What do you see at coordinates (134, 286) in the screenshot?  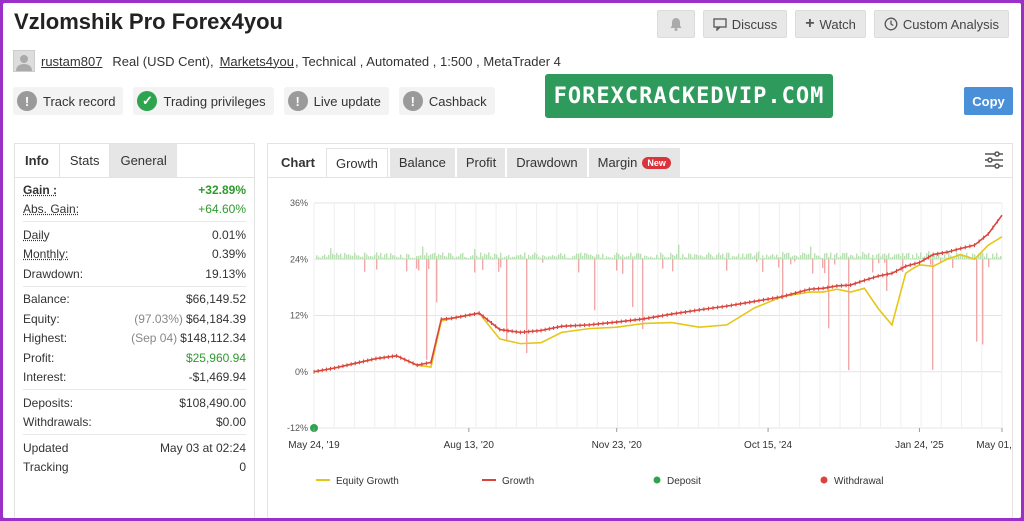 I see `divider` at bounding box center [134, 286].